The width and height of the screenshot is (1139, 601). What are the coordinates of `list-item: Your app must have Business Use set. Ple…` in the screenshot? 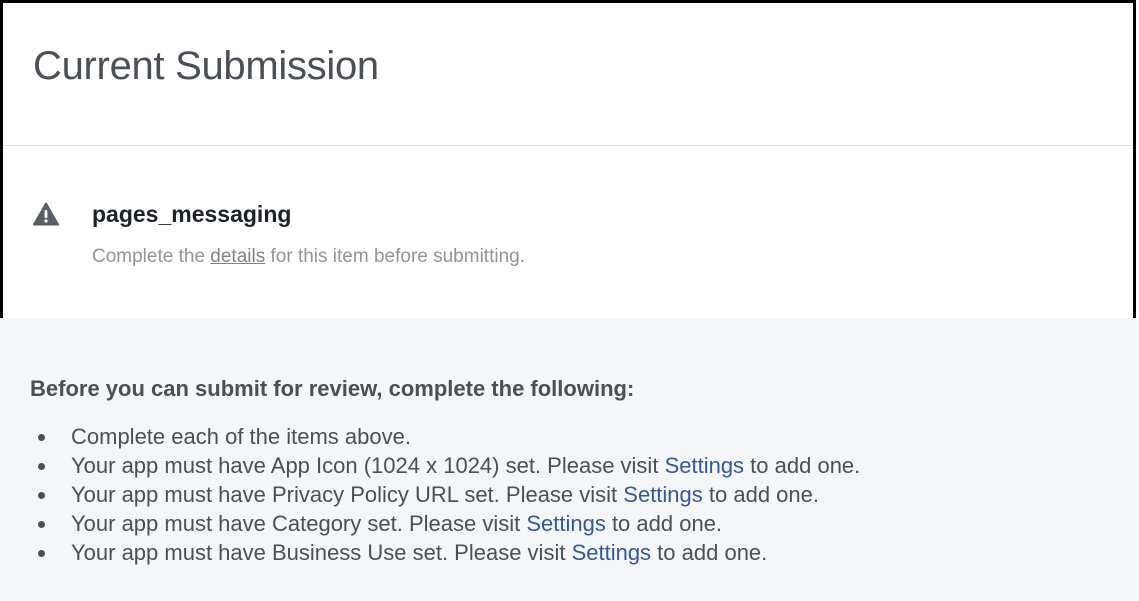 It's located at (449, 552).